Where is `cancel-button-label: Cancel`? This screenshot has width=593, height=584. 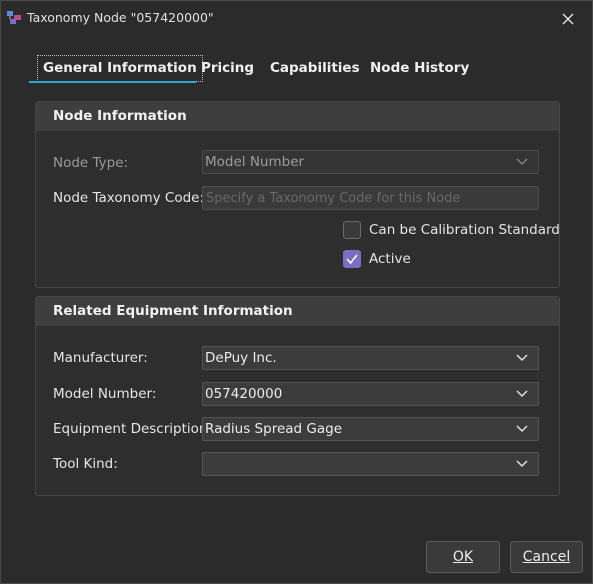 cancel-button-label: Cancel is located at coordinates (546, 557).